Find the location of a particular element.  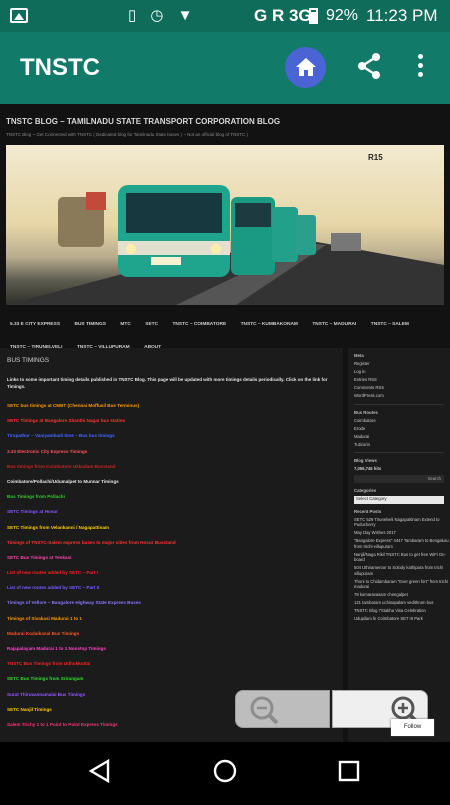

meta-heading: Meta is located at coordinates (359, 355).